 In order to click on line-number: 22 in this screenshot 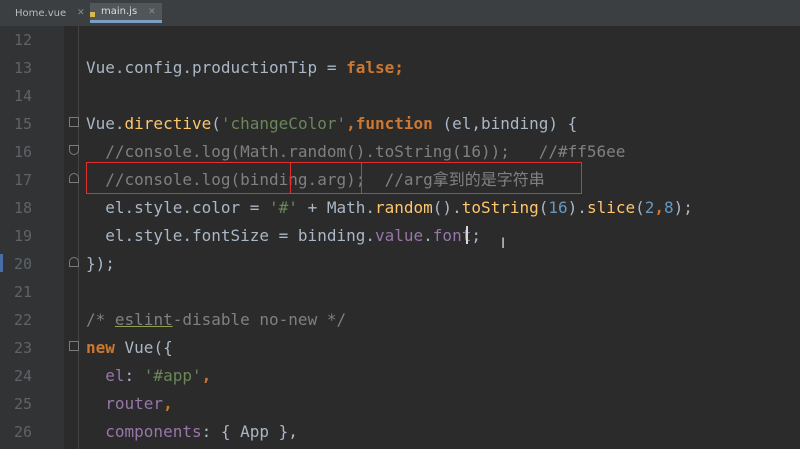, I will do `click(22, 320)`.